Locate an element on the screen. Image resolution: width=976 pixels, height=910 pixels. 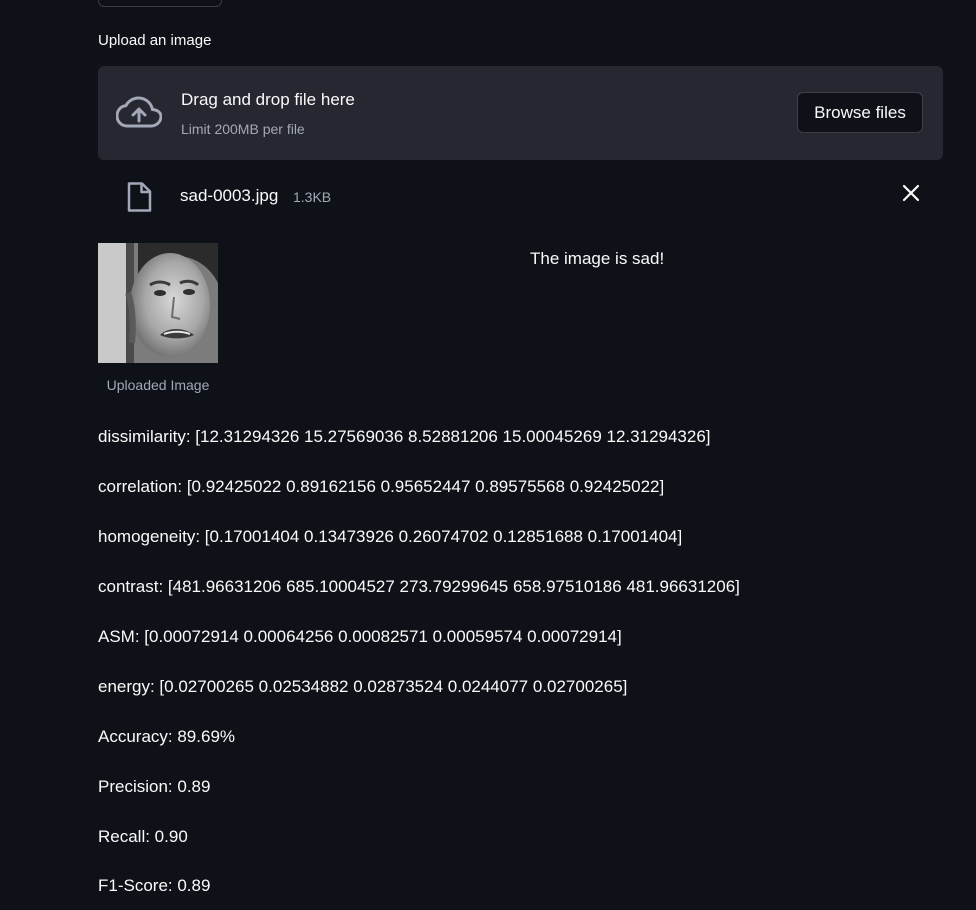
browse-files-button: Browse files is located at coordinates (860, 112).